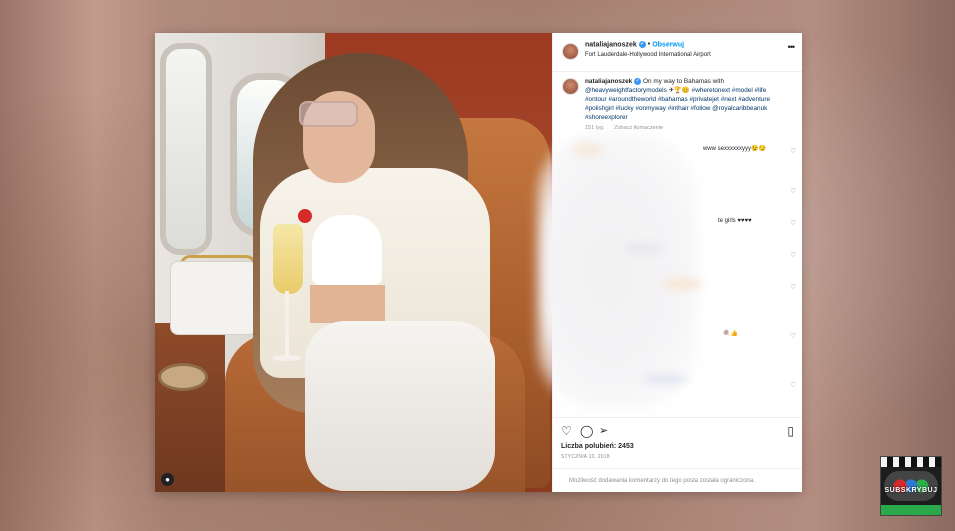  I want to click on caption-meta: 151 tyg. Zobacz tłumaczenie, so click(628, 128).